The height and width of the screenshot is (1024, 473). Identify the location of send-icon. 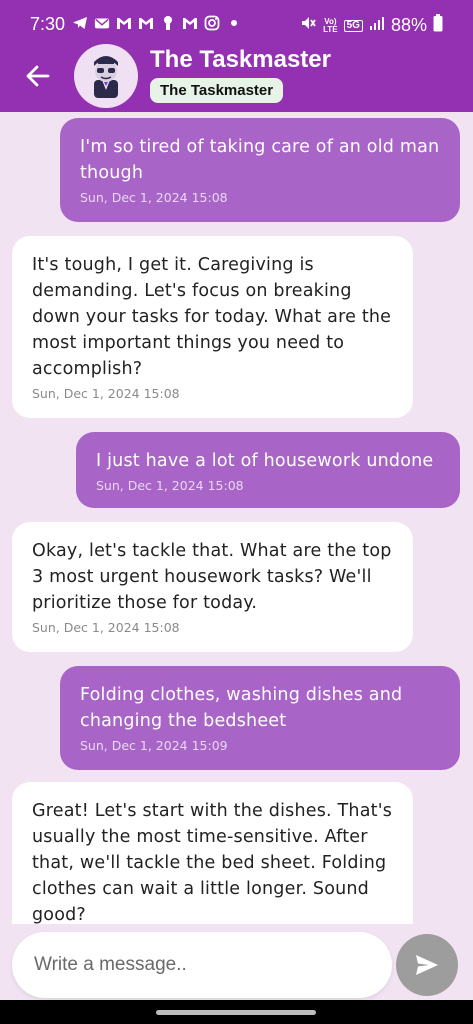
(427, 965).